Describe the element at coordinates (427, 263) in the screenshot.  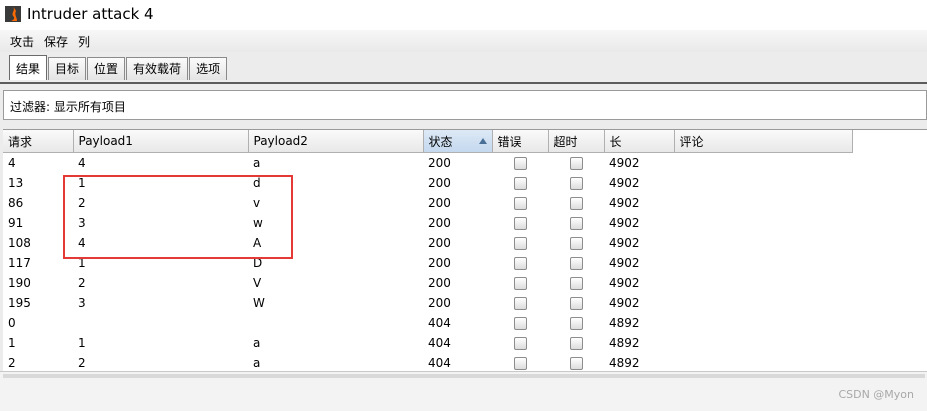
I see `table-row: 117 1 D 200 4902` at that location.